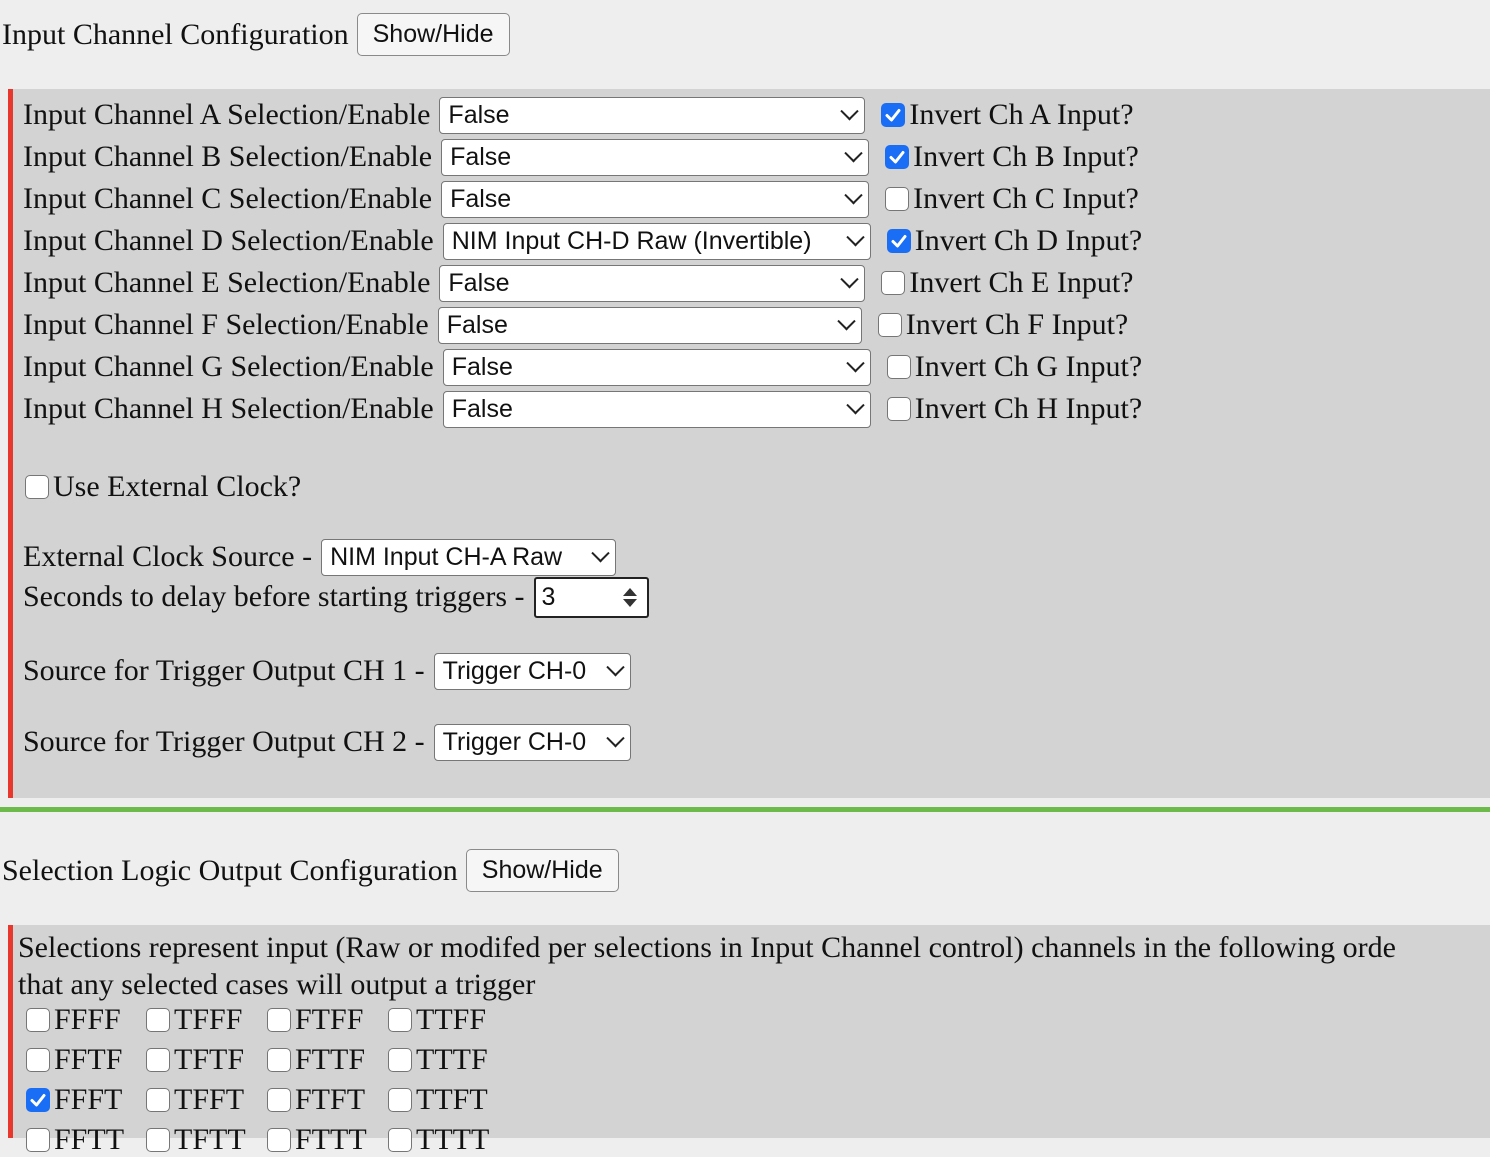 The height and width of the screenshot is (1157, 1490). I want to click on input-config-header: Input Channel Configuration Show/Hide, so click(256, 34).